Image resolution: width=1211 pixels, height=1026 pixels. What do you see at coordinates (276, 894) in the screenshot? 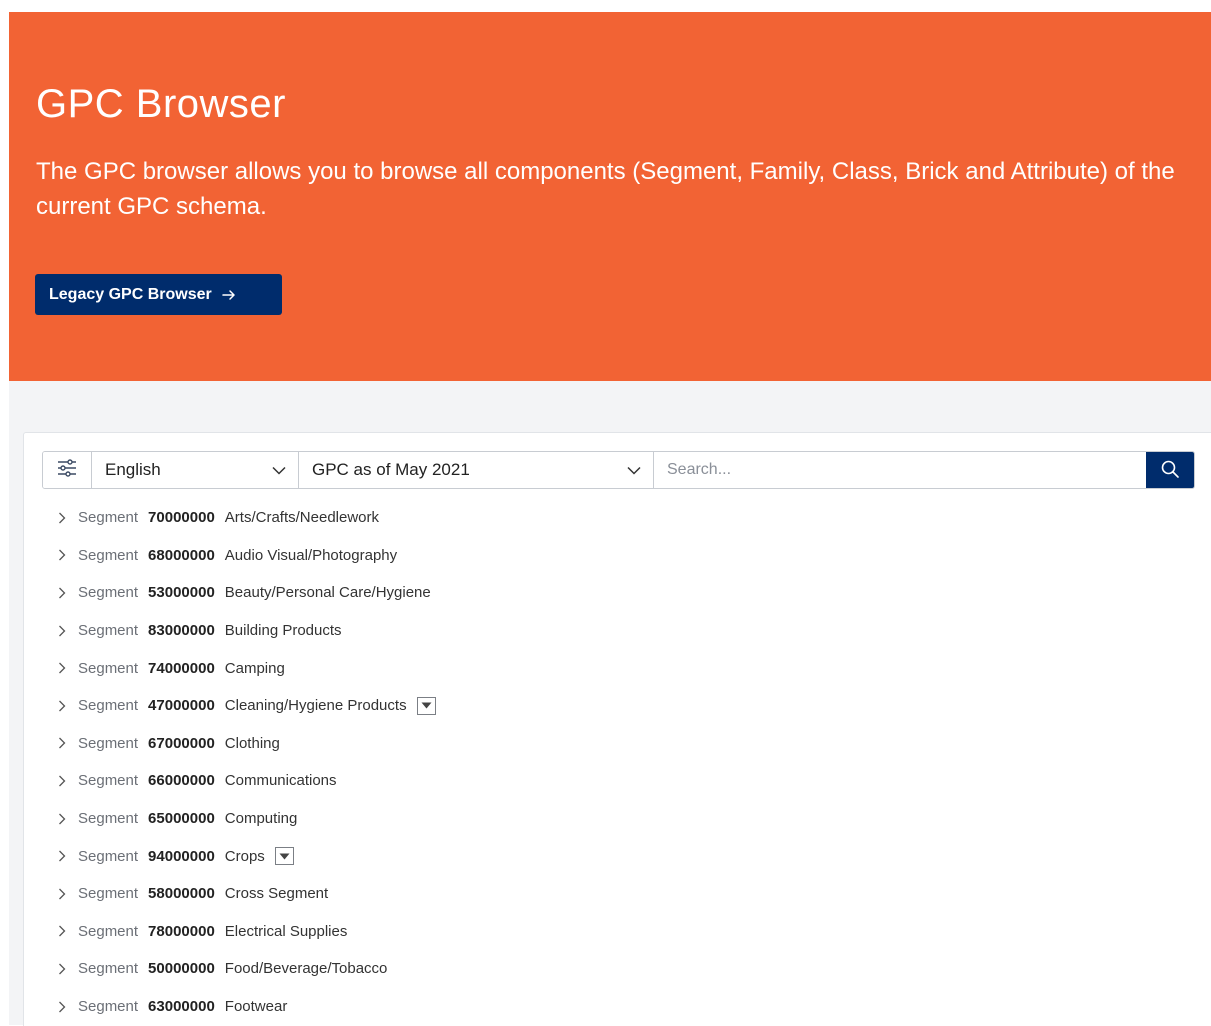
I see `segment-title: Cross Segment` at bounding box center [276, 894].